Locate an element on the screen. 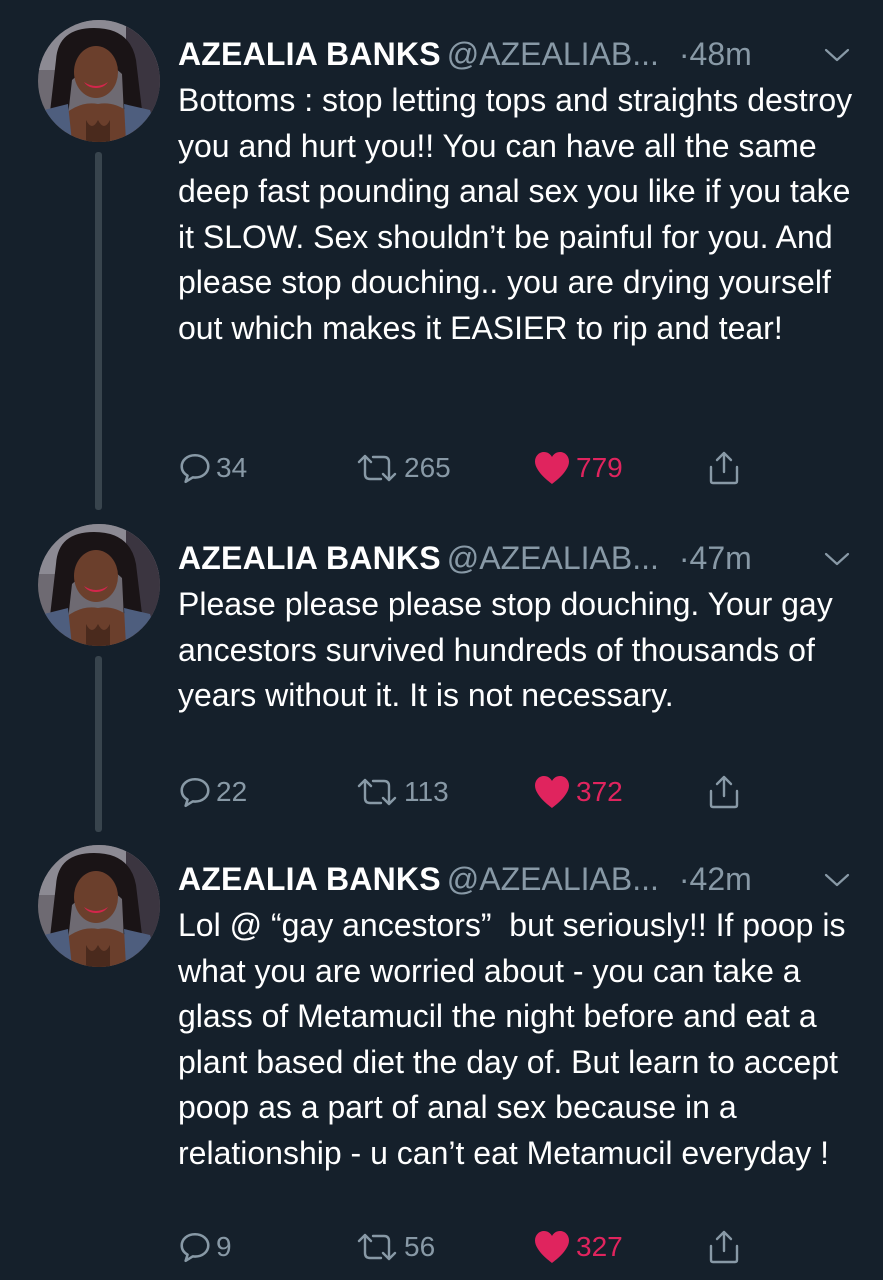 The height and width of the screenshot is (1280, 883). tweet-timestamp: 42m is located at coordinates (721, 879).